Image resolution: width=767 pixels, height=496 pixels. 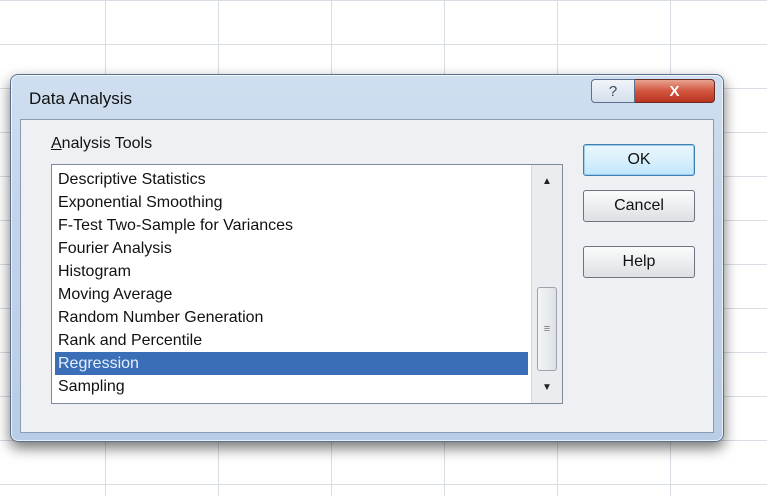 I want to click on help-button: Help, so click(x=639, y=262).